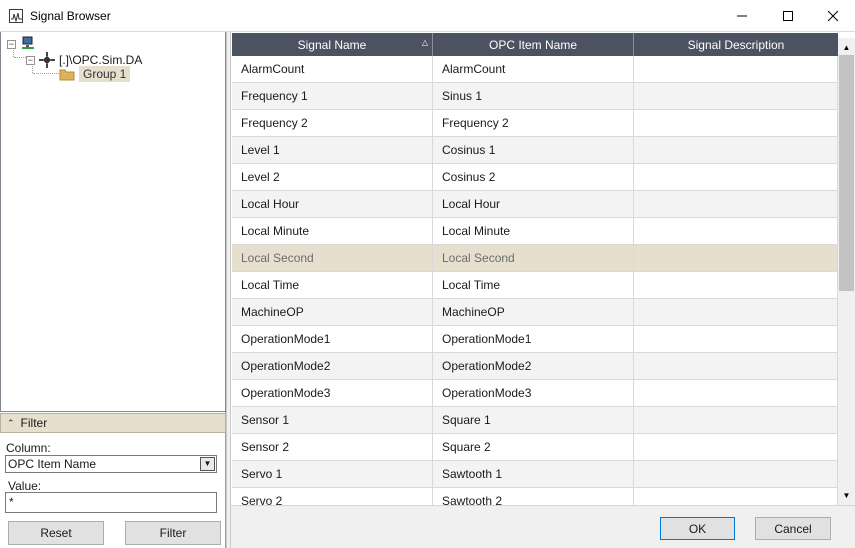 This screenshot has width=855, height=548. I want to click on signal-name-cell: Frequency 2, so click(332, 123).